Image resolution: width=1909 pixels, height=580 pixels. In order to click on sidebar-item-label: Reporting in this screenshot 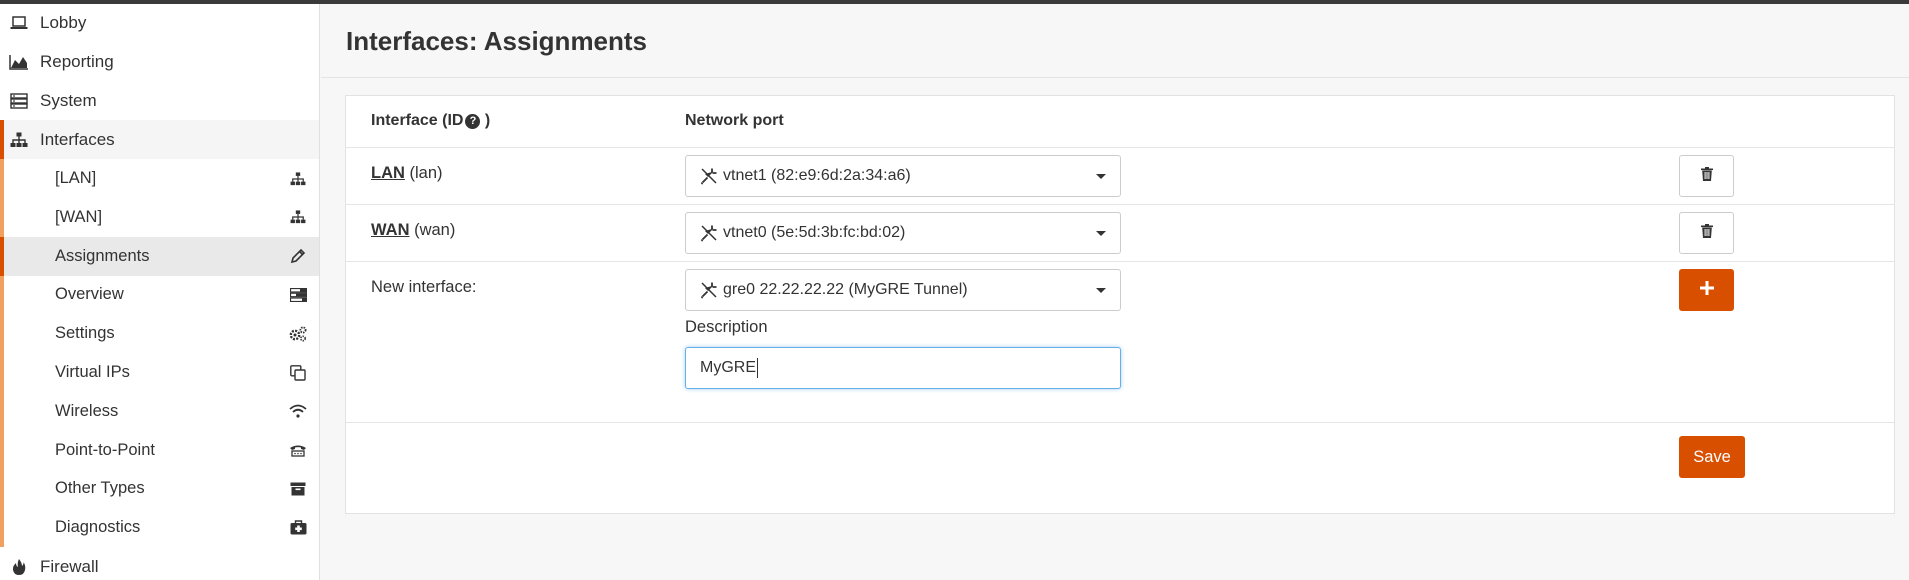, I will do `click(77, 62)`.